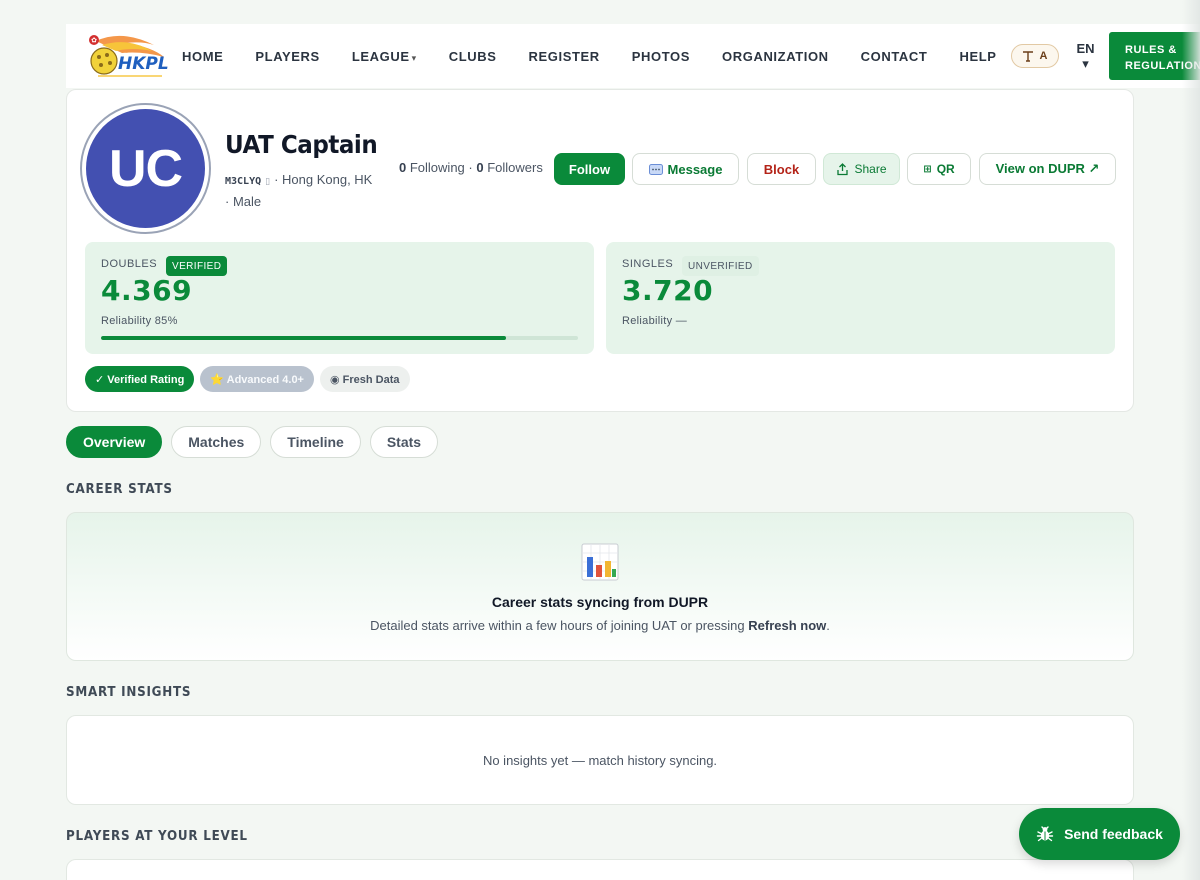 The width and height of the screenshot is (1200, 880). I want to click on doubles-rating-value: 4.369, so click(147, 290).